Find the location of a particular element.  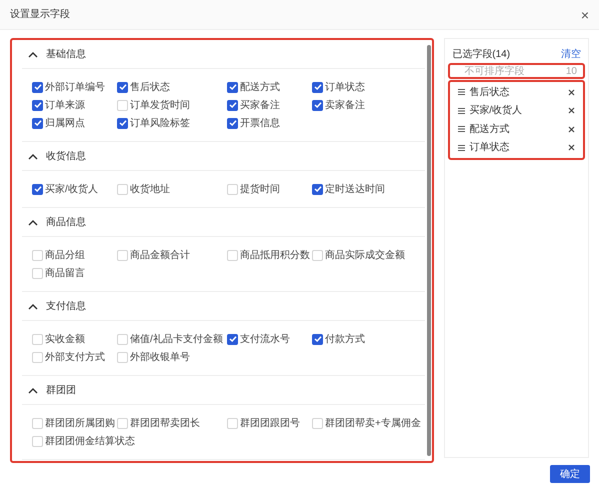

field-label: 付款方式 is located at coordinates (345, 339).